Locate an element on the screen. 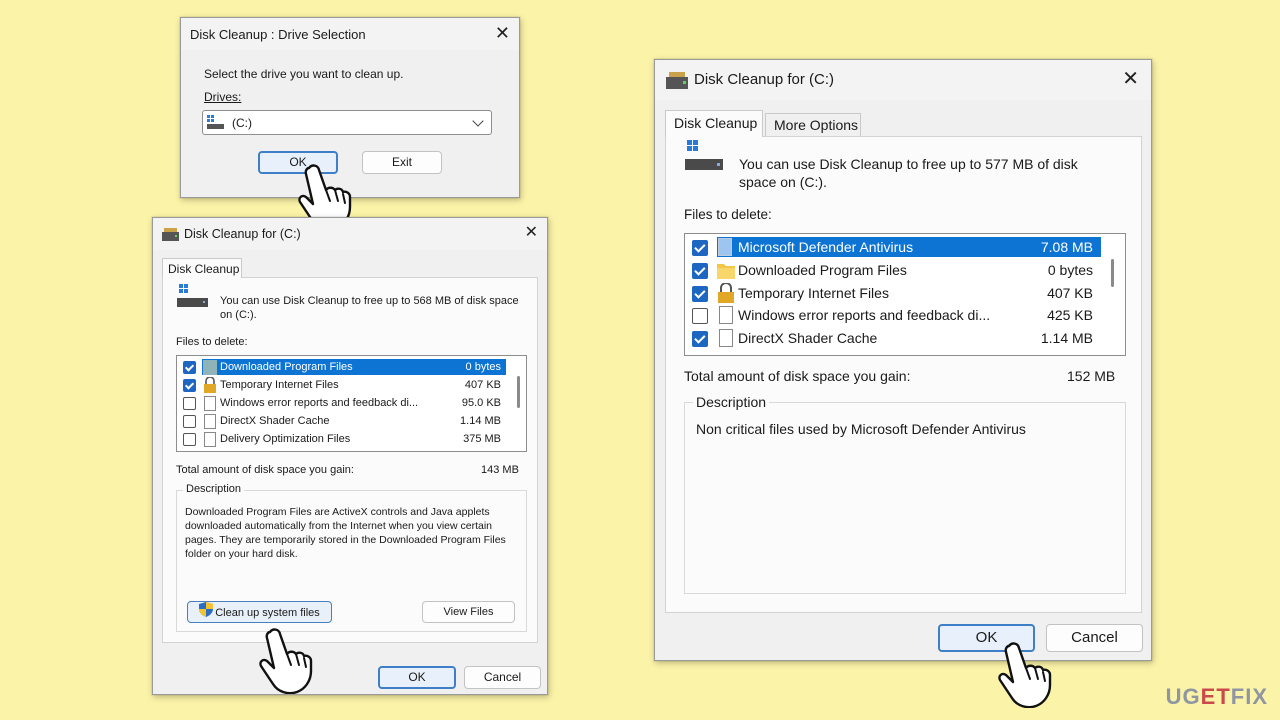 This screenshot has height=720, width=1280. exit-button: Exit is located at coordinates (402, 162).